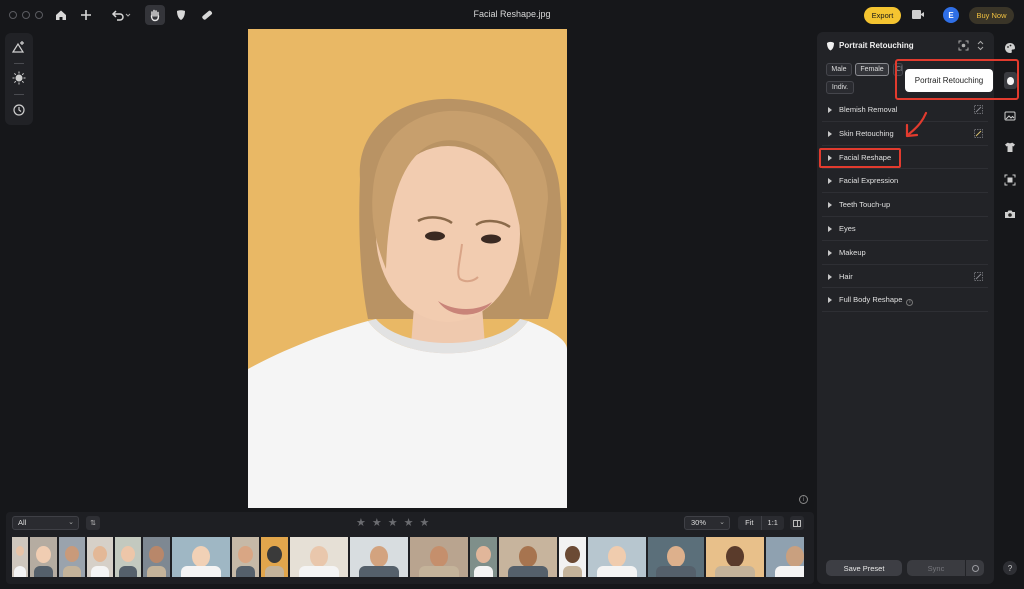 Image resolution: width=1024 pixels, height=589 pixels. Describe the element at coordinates (869, 181) in the screenshot. I see `section-label: Facial Expression` at that location.